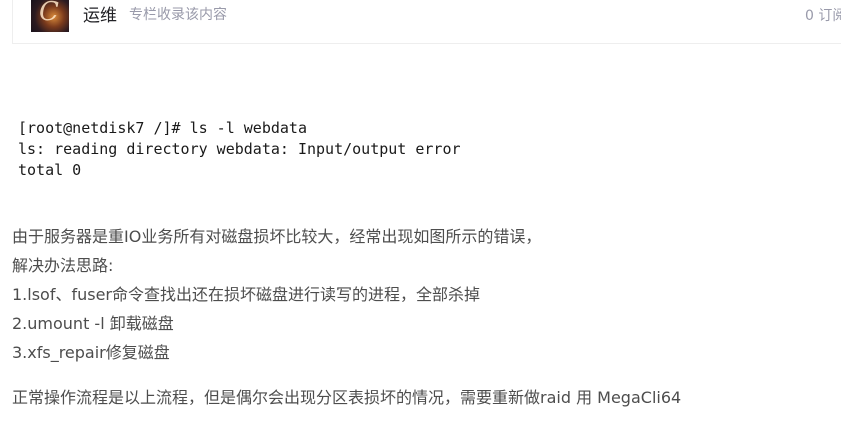 The width and height of the screenshot is (841, 426). Describe the element at coordinates (277, 236) in the screenshot. I see `article-line: 由于服务器是重IO业务所有对磁盘损坏比较大，经常出现如图所示的错误，` at that location.